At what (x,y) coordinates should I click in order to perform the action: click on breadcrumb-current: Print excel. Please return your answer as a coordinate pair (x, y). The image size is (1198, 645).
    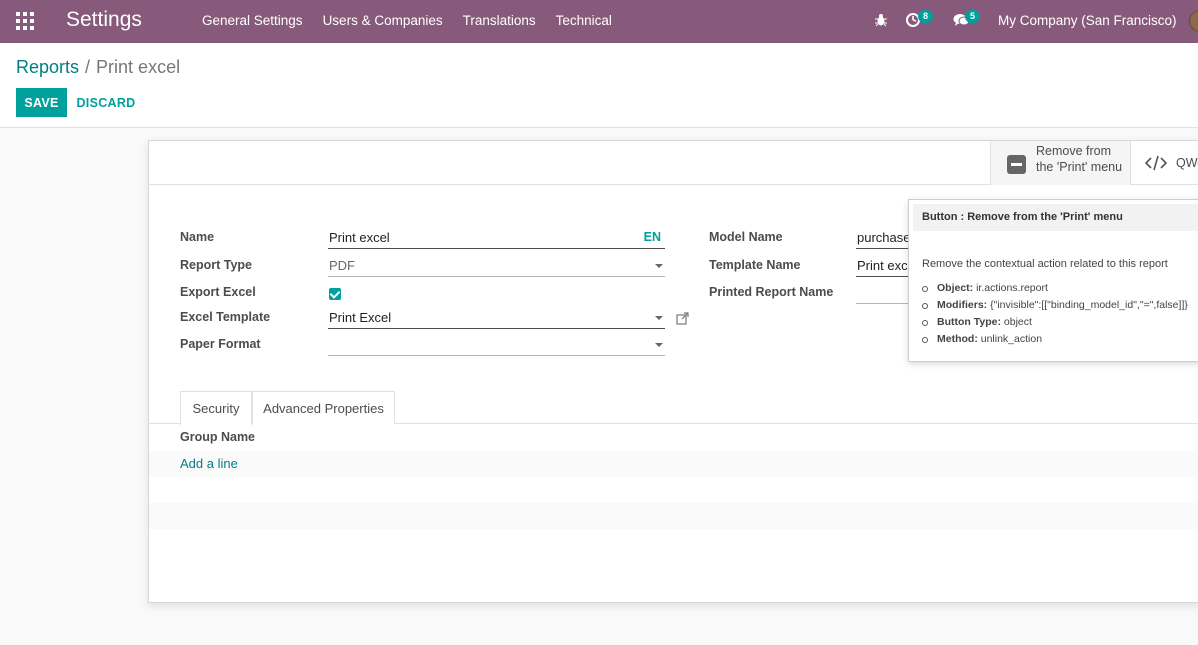
    Looking at the image, I should click on (138, 67).